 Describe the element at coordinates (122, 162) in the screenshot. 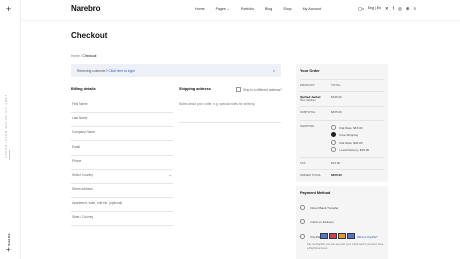

I see `phone-field: Phone` at that location.